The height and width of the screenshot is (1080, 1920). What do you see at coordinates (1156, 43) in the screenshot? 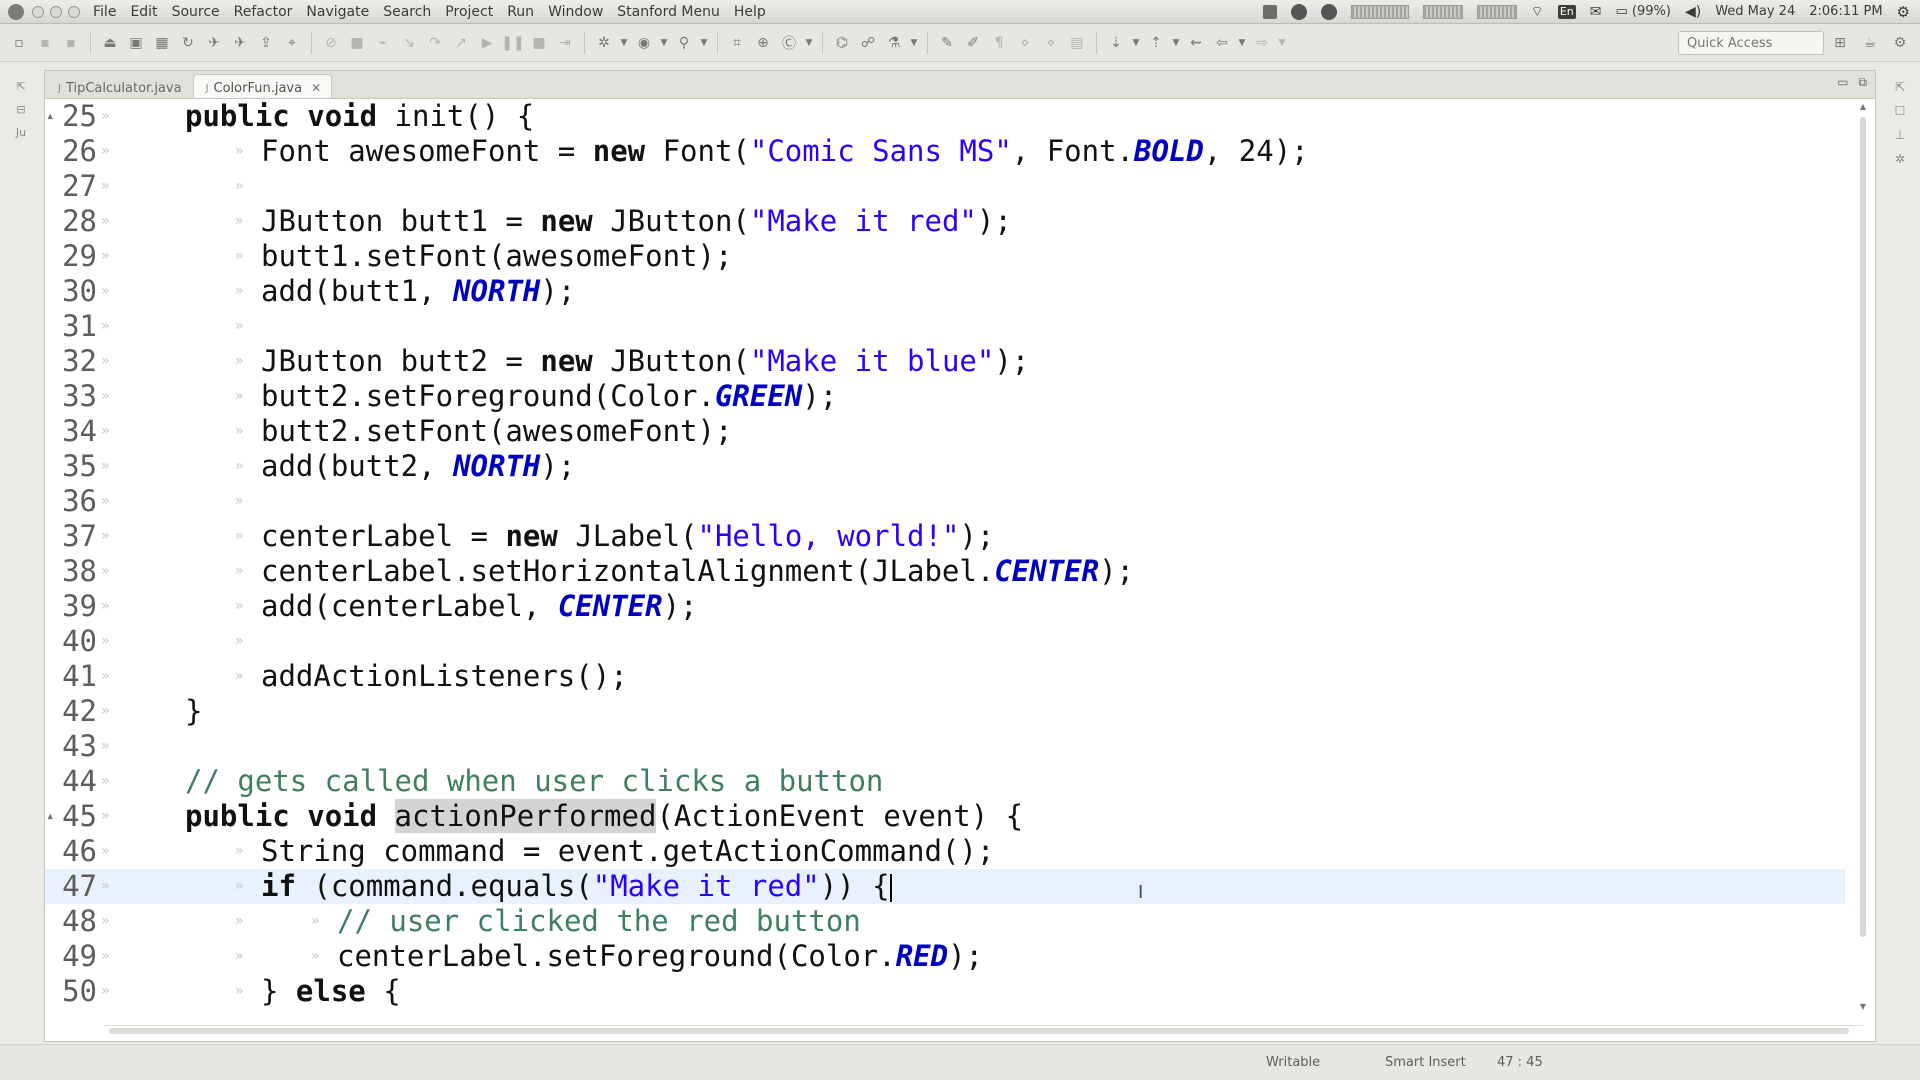
I see `prev-edit-icon: ⇡` at bounding box center [1156, 43].